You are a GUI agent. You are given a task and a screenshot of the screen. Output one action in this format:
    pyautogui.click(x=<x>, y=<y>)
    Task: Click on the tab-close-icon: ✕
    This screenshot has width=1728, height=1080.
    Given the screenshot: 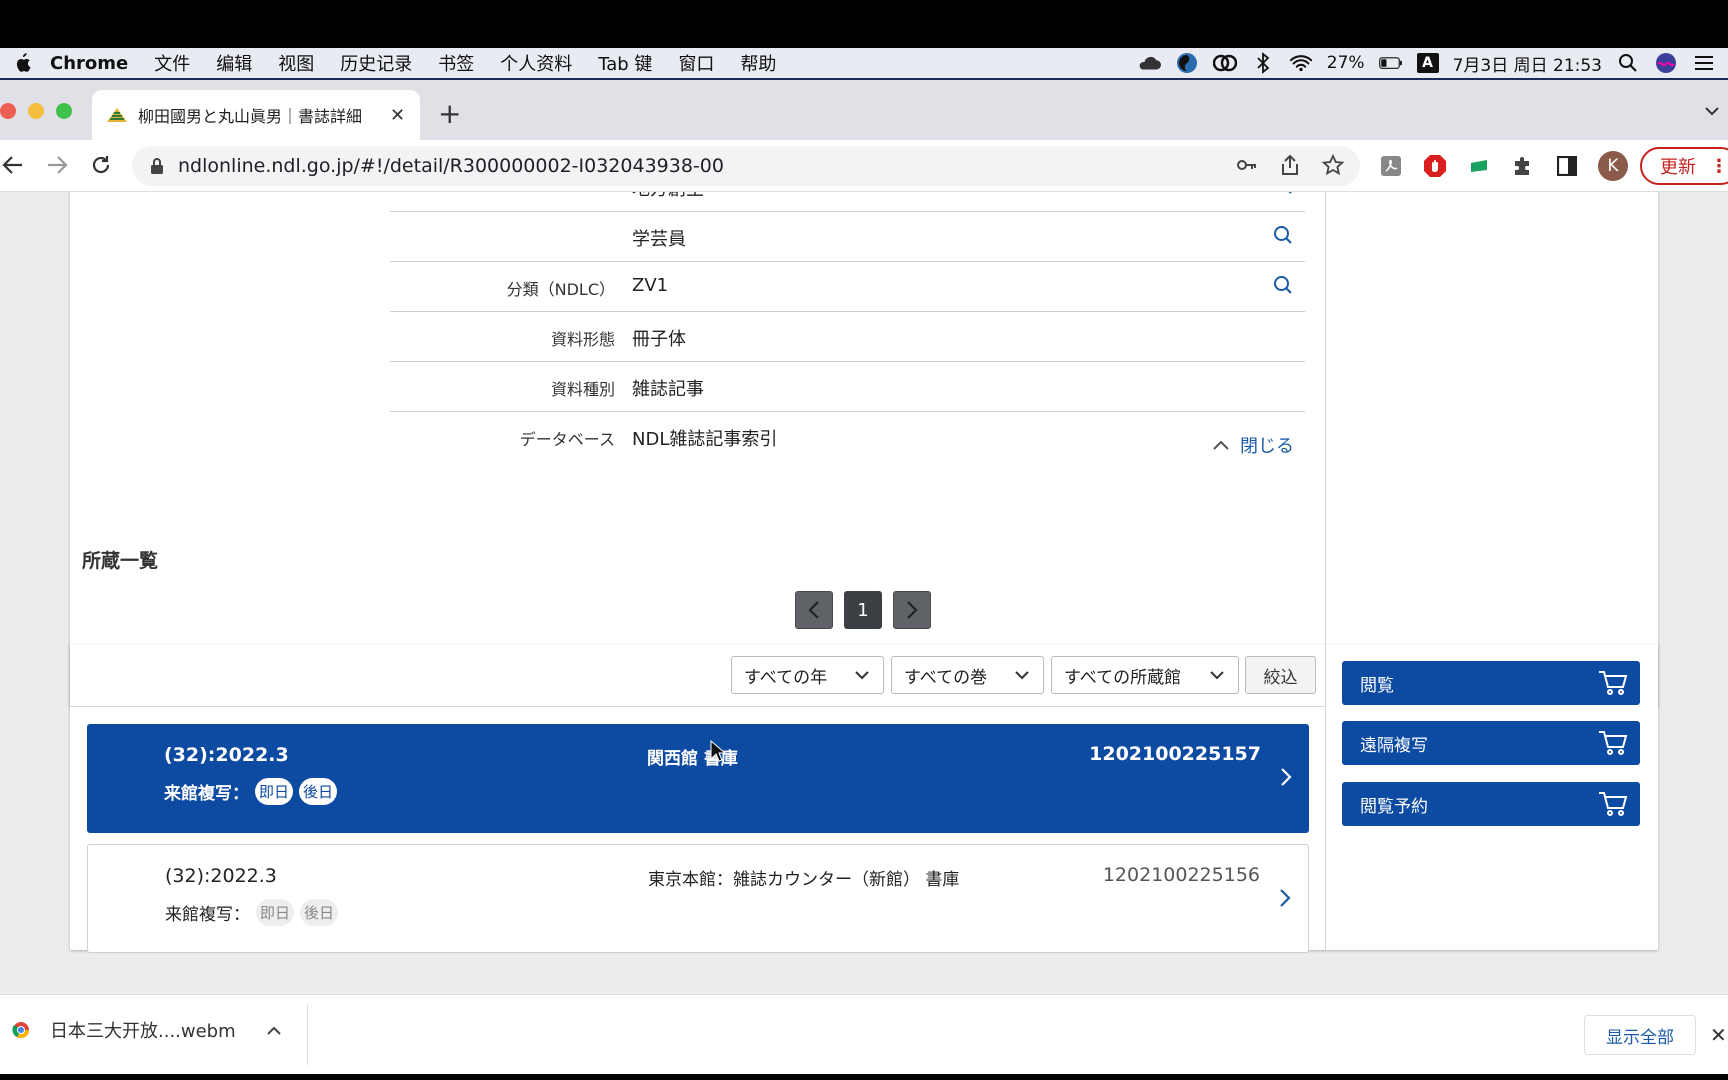 What is the action you would take?
    pyautogui.click(x=397, y=115)
    